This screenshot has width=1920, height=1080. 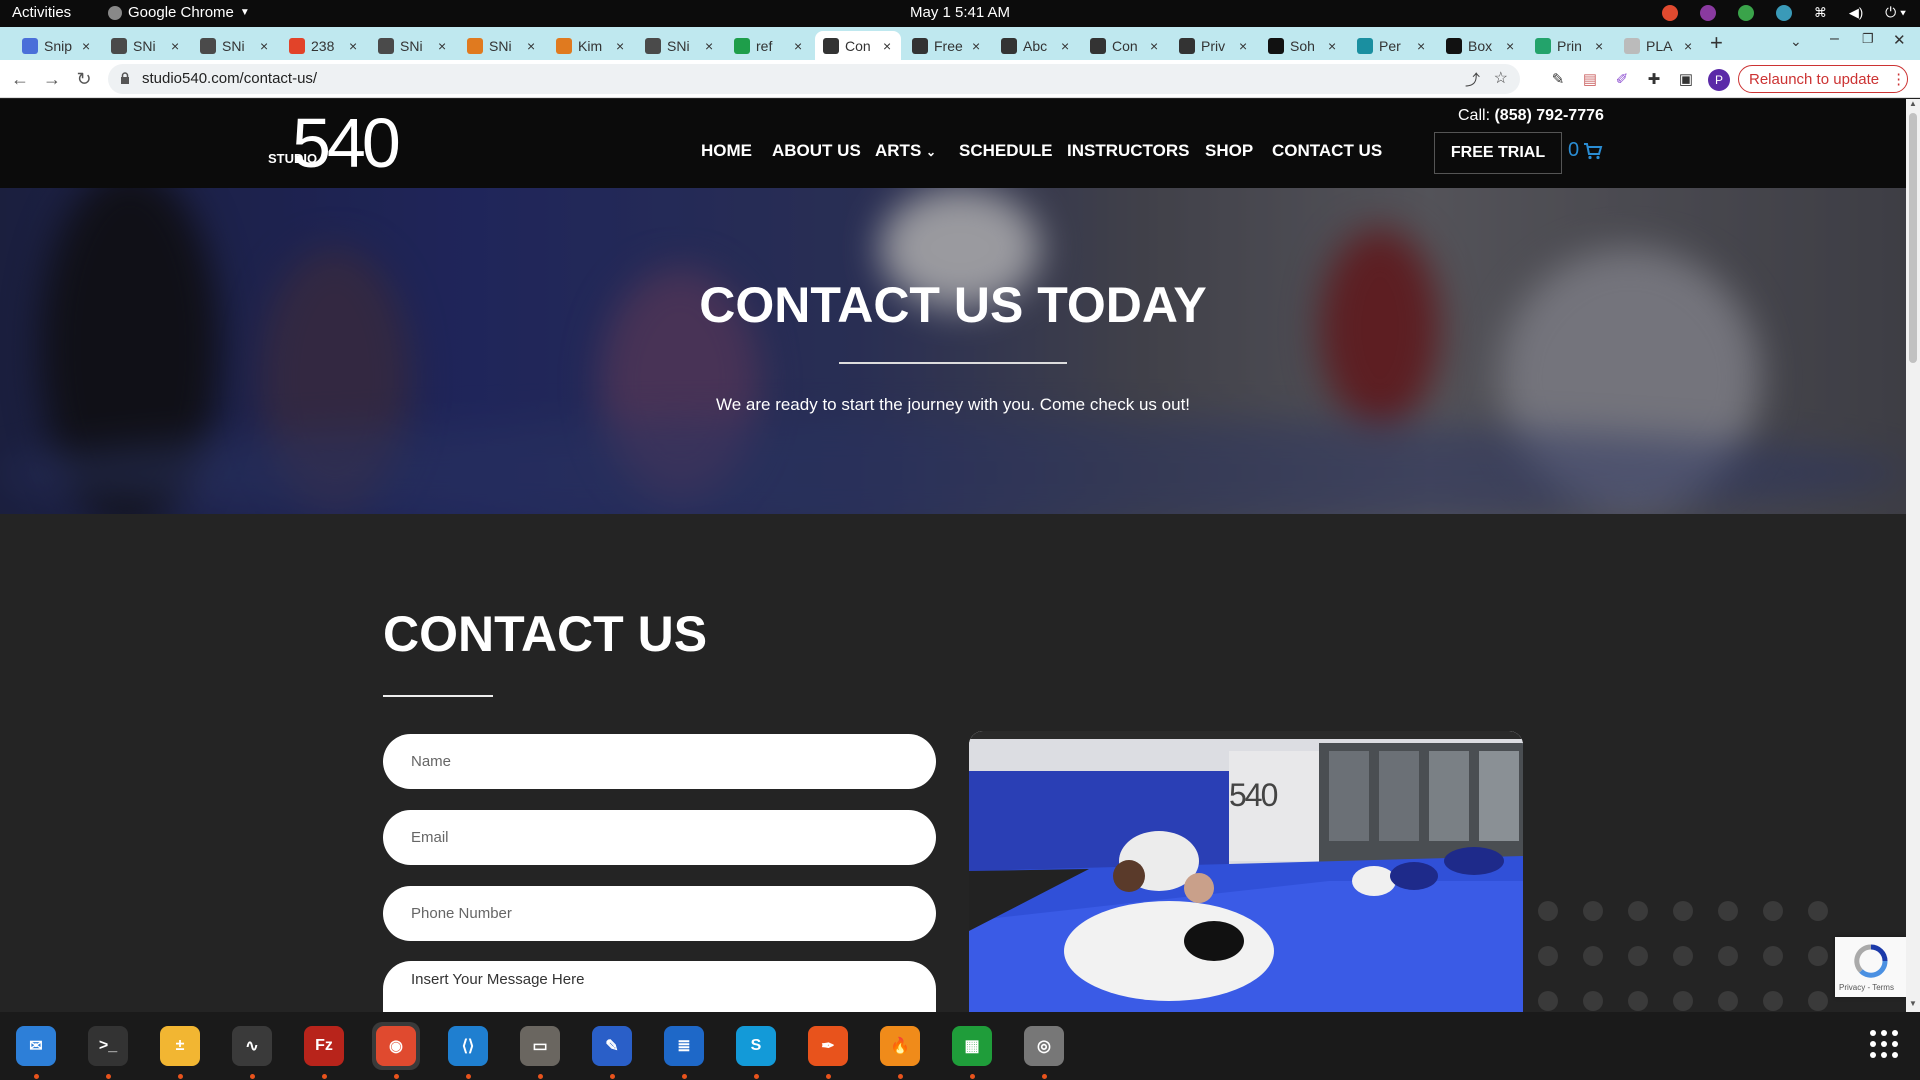 What do you see at coordinates (1669, 12) in the screenshot?
I see `chrome-tray-icon` at bounding box center [1669, 12].